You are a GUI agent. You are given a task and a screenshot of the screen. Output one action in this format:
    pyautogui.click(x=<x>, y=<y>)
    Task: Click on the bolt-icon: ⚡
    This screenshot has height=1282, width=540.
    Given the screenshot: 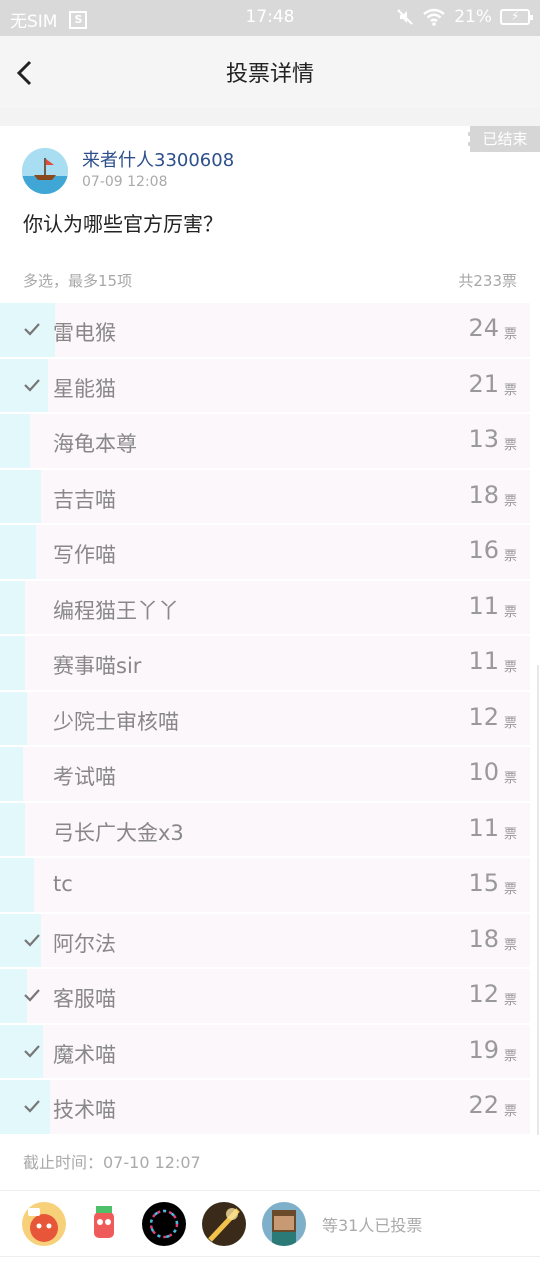 What is the action you would take?
    pyautogui.click(x=515, y=16)
    